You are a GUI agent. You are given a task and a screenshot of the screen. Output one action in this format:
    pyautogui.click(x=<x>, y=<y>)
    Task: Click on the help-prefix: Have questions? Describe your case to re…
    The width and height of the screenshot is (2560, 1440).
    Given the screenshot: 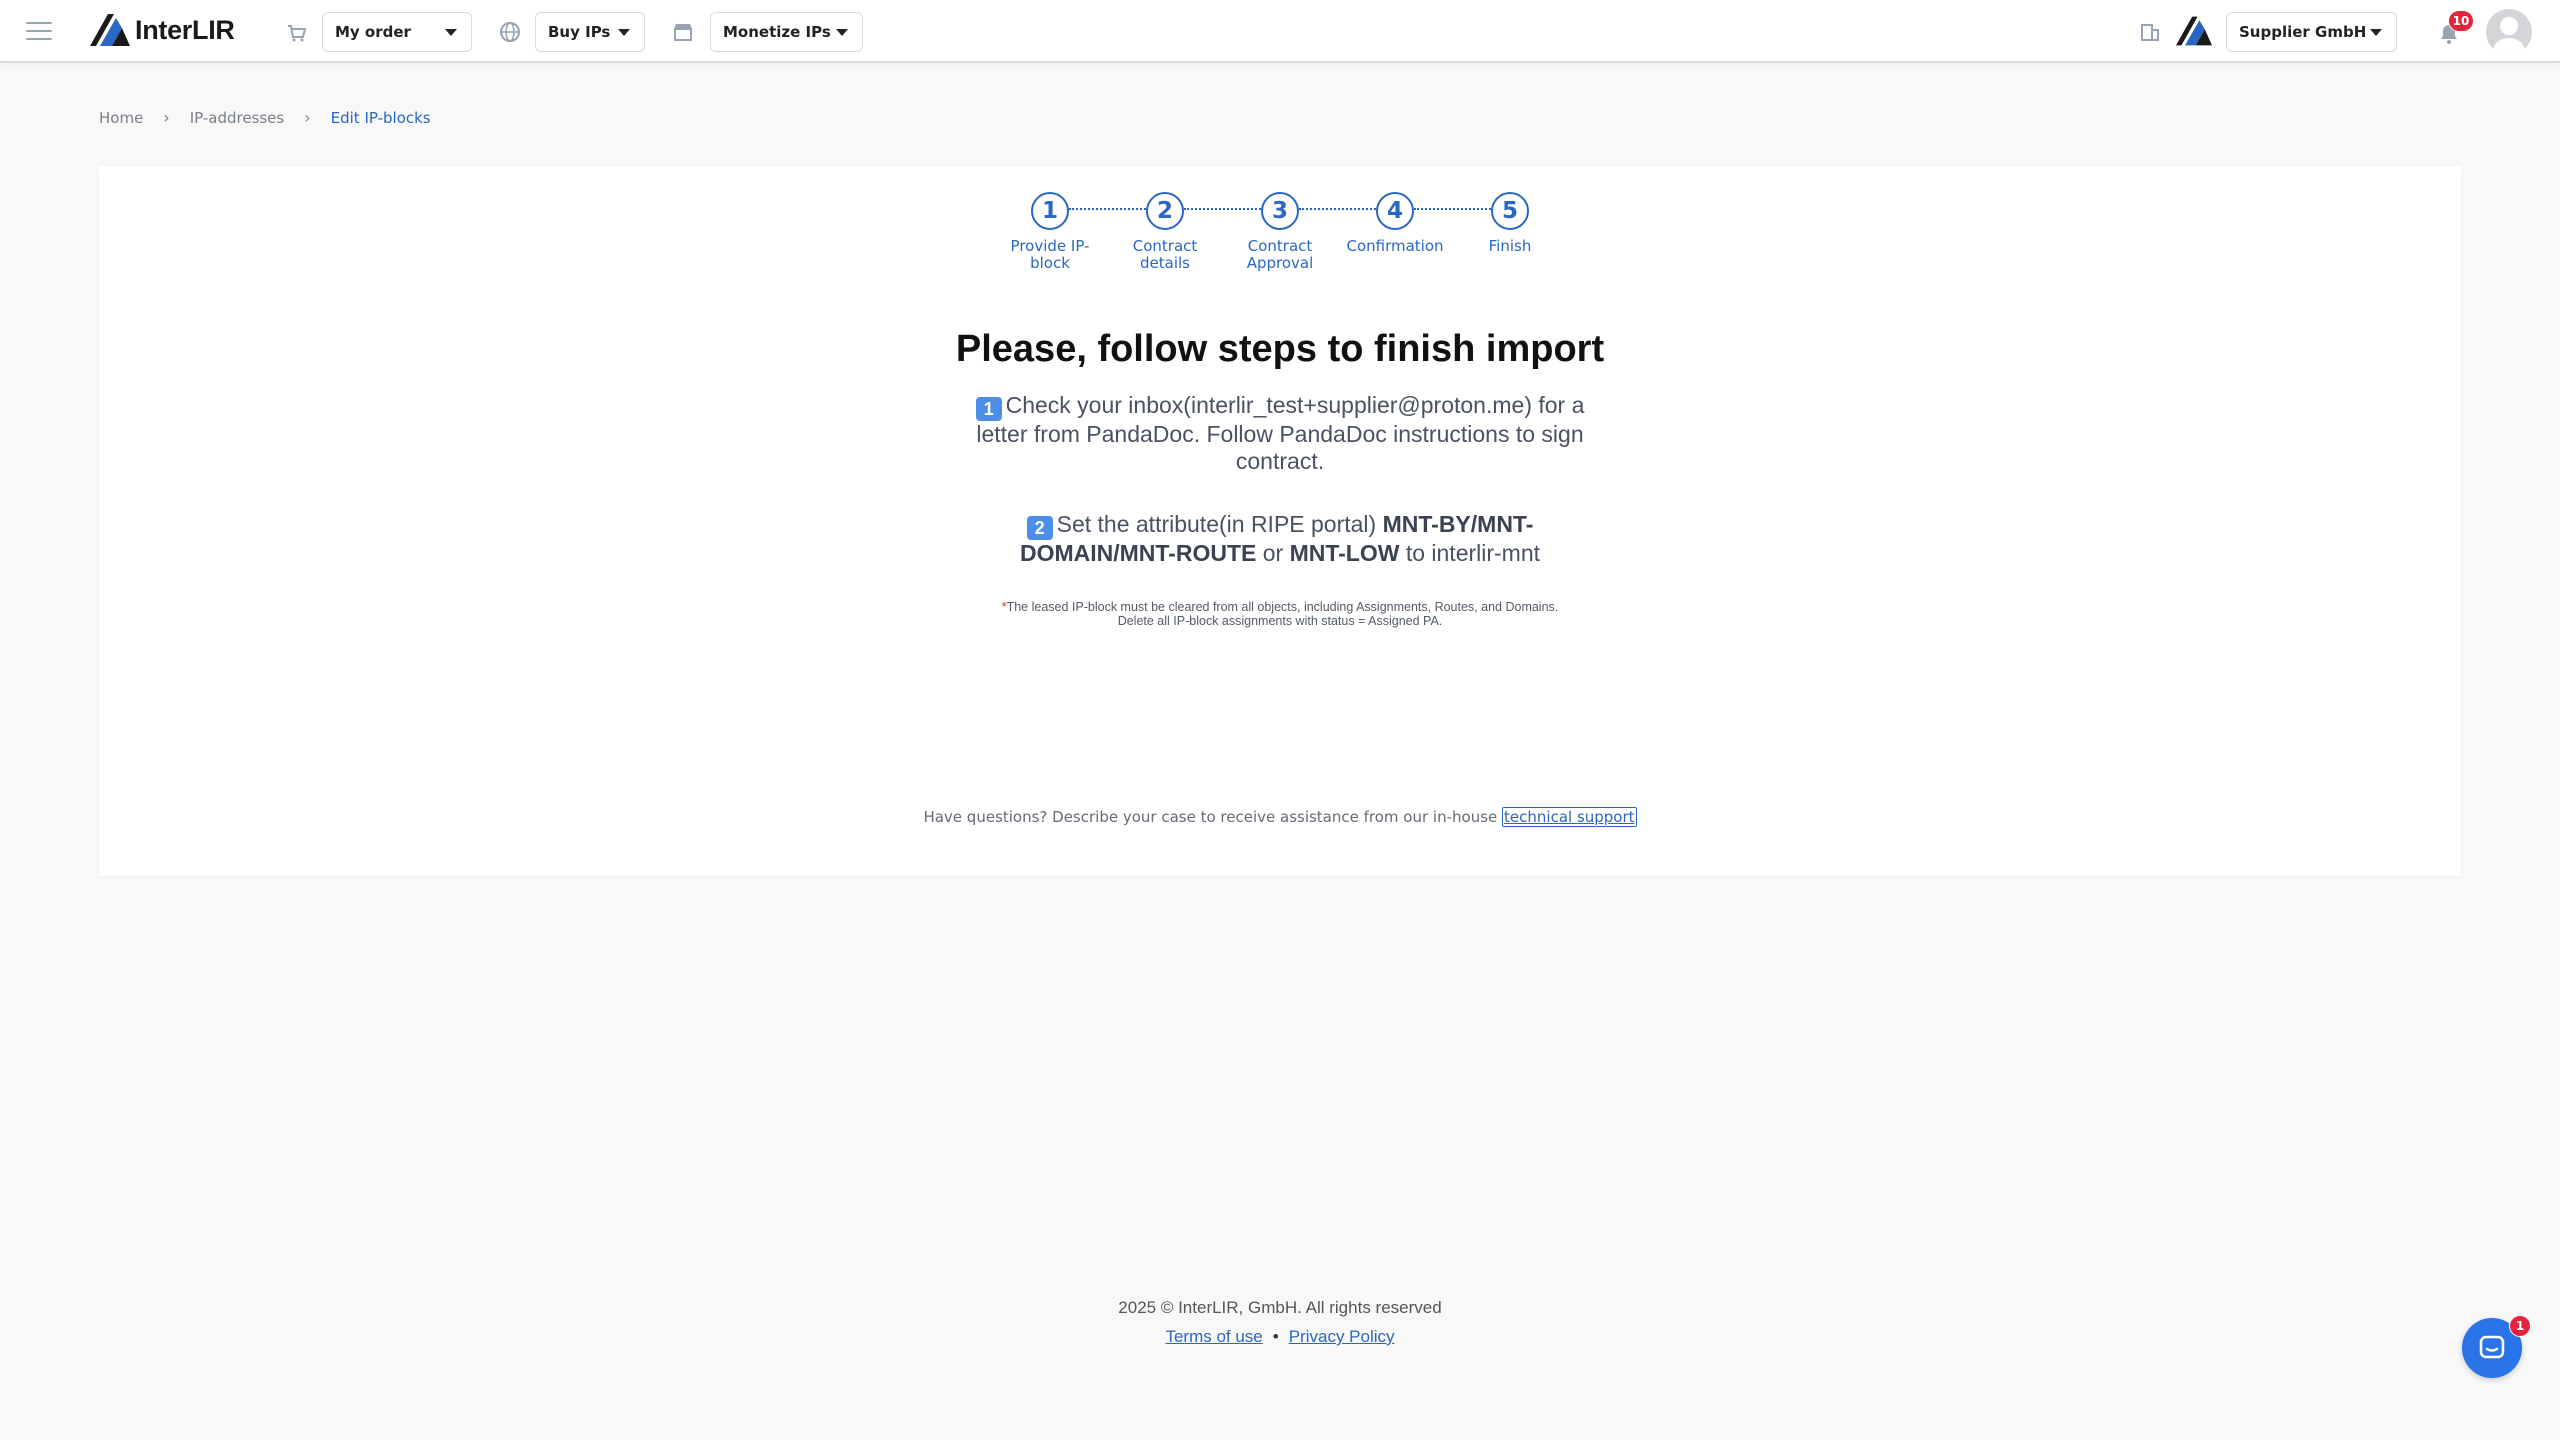 What is the action you would take?
    pyautogui.click(x=1210, y=817)
    